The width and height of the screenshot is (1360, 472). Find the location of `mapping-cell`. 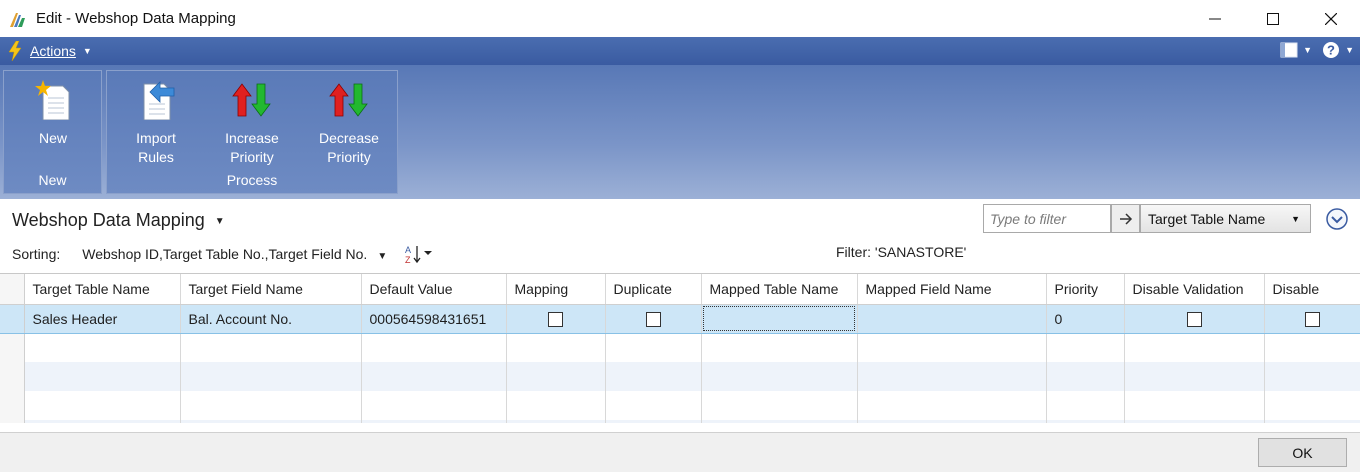

mapping-cell is located at coordinates (556, 318).